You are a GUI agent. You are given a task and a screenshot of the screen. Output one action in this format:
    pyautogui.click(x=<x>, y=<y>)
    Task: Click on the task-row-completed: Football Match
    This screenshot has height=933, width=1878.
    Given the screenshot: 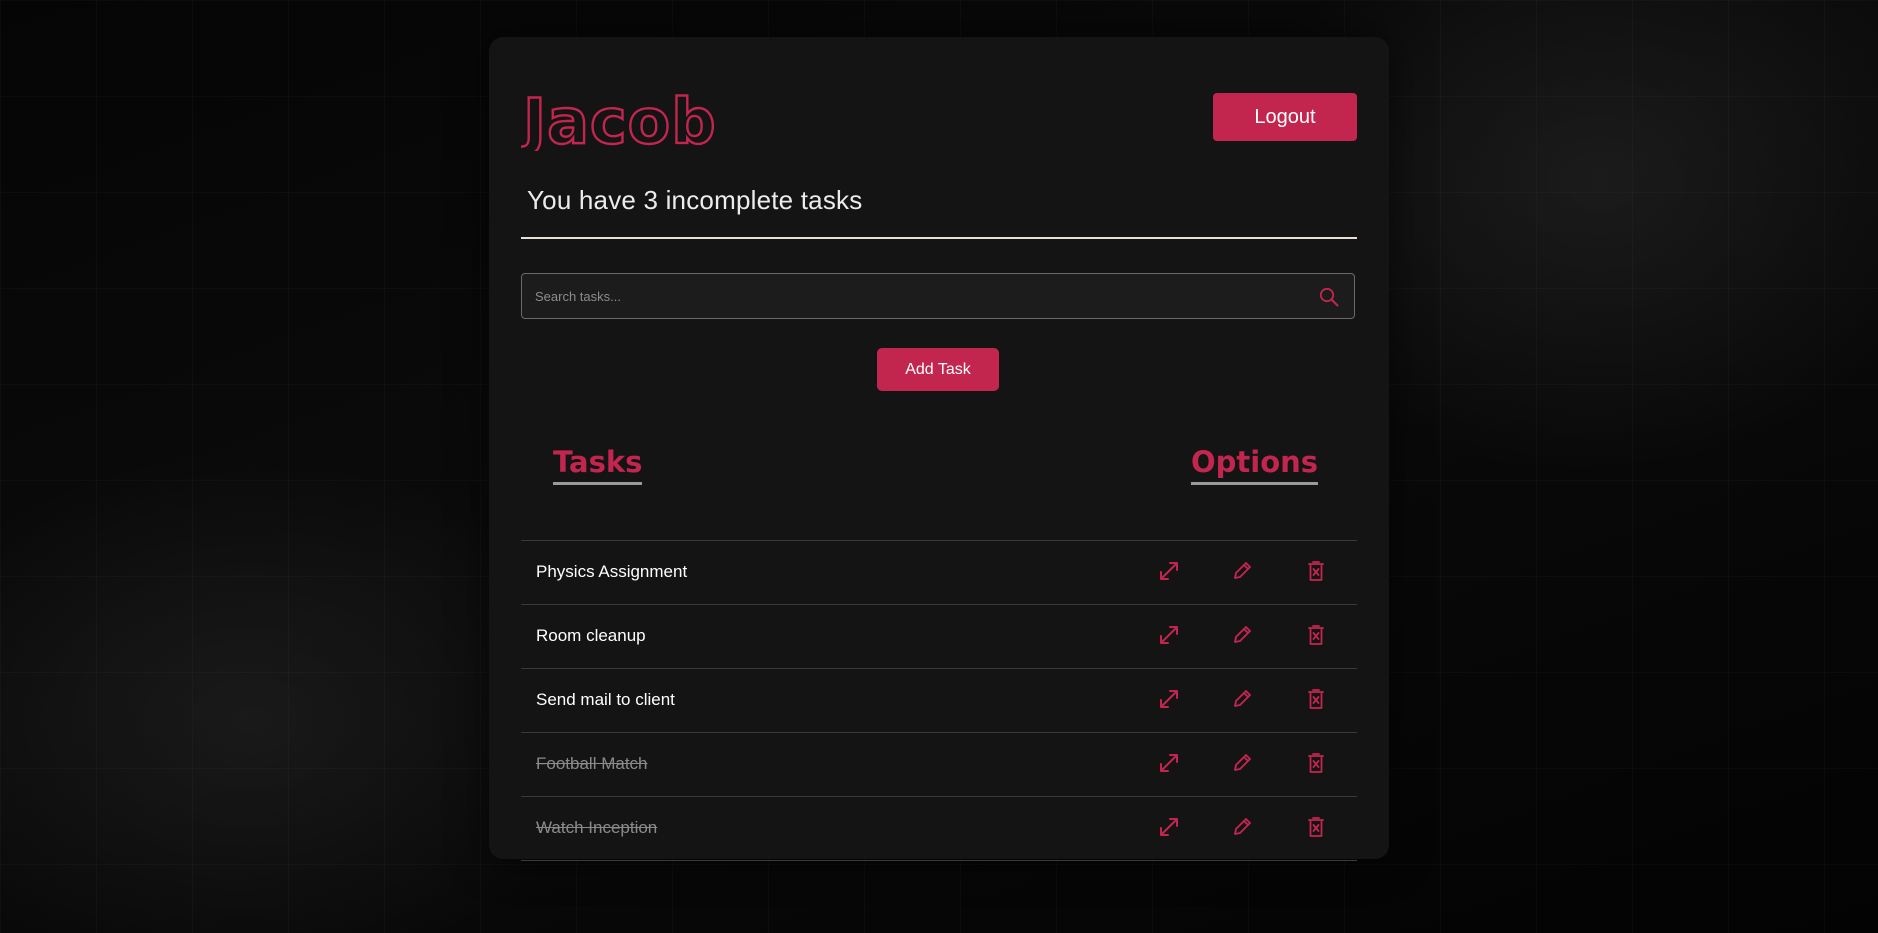 What is the action you would take?
    pyautogui.click(x=939, y=764)
    